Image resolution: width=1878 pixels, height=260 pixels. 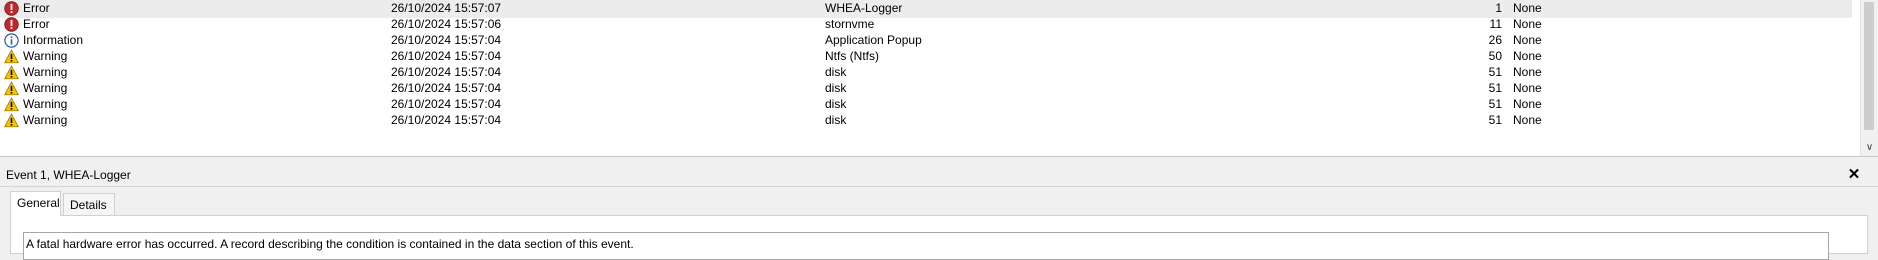 I want to click on event-source: disk, so click(x=836, y=120).